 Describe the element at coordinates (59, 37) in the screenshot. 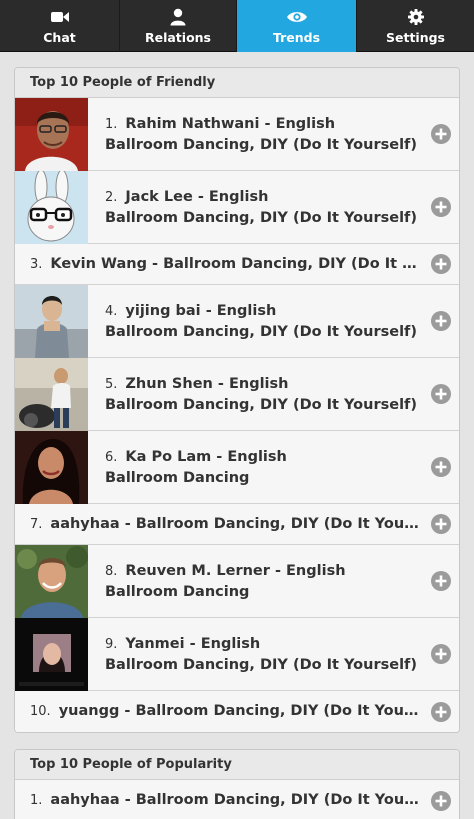

I see `tab-chat-label: Chat` at that location.